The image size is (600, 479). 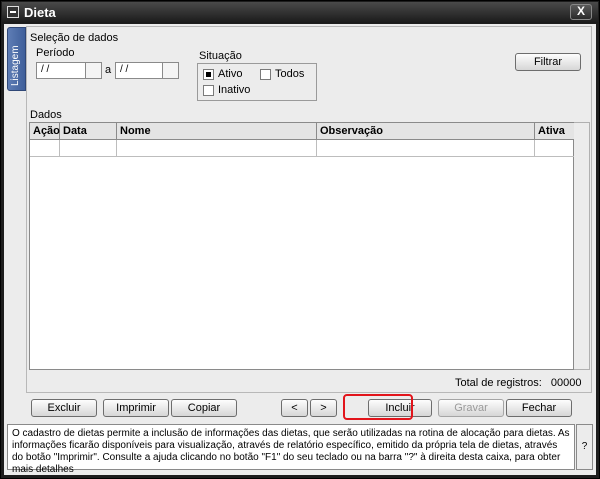 What do you see at coordinates (378, 407) in the screenshot?
I see `incluir-highlight` at bounding box center [378, 407].